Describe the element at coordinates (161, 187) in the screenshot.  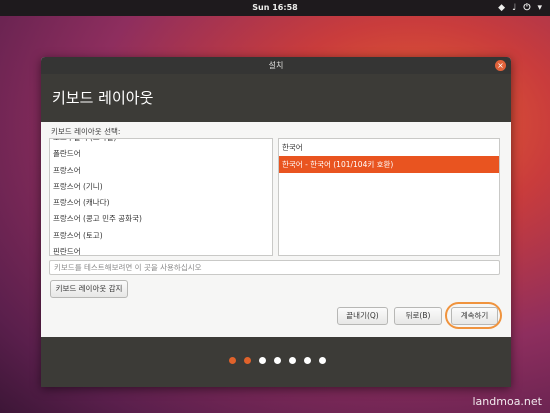
I see `list-item: 프랑스어 (기니)` at that location.